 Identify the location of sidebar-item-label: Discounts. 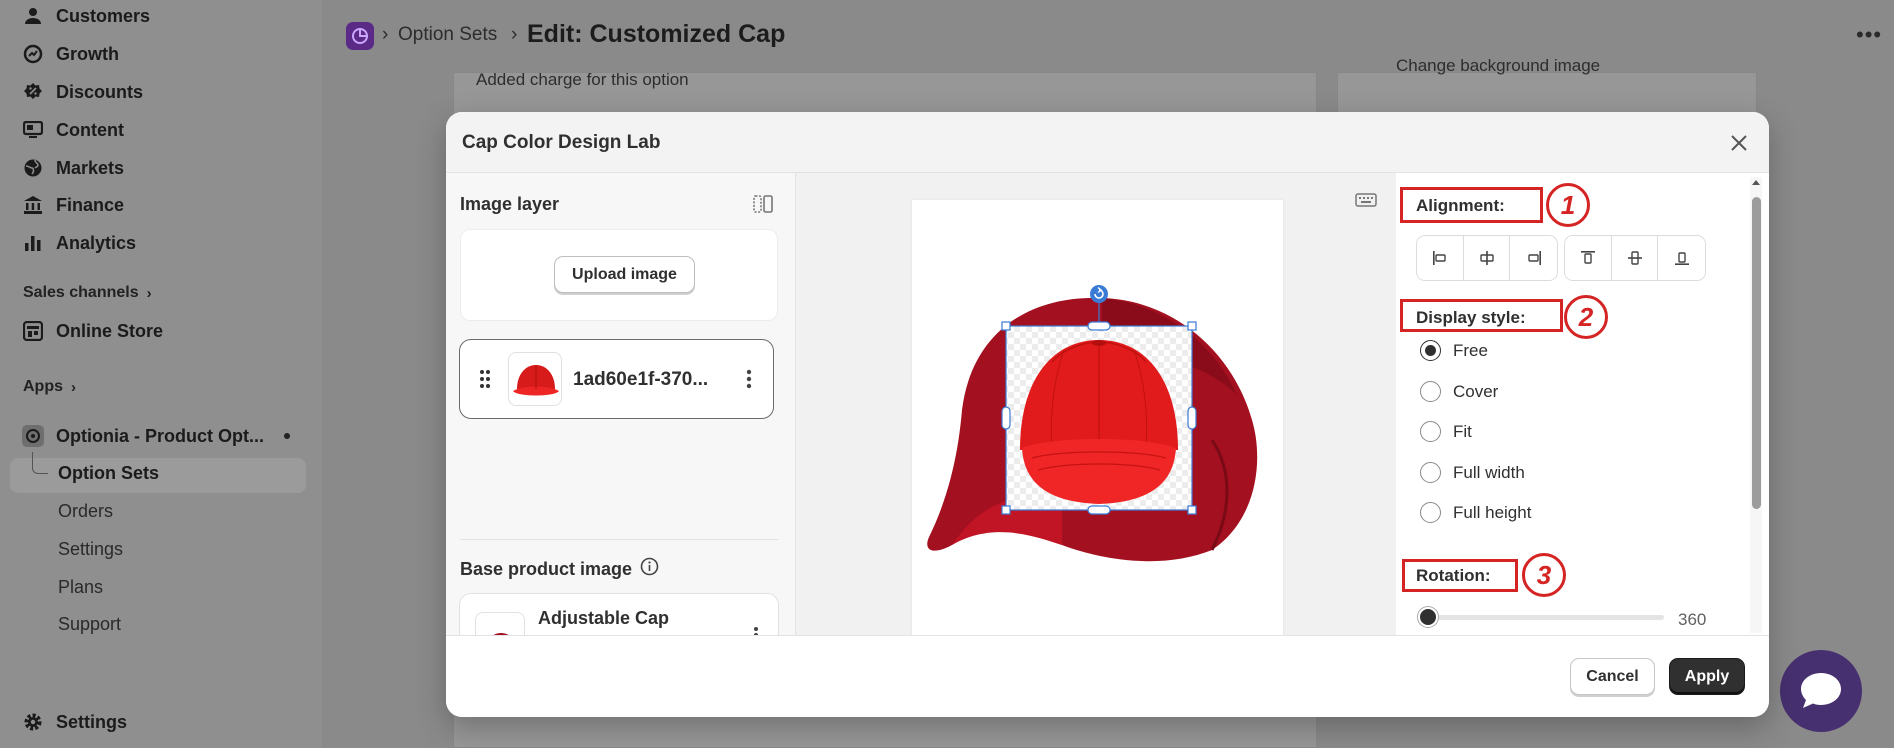
(100, 91).